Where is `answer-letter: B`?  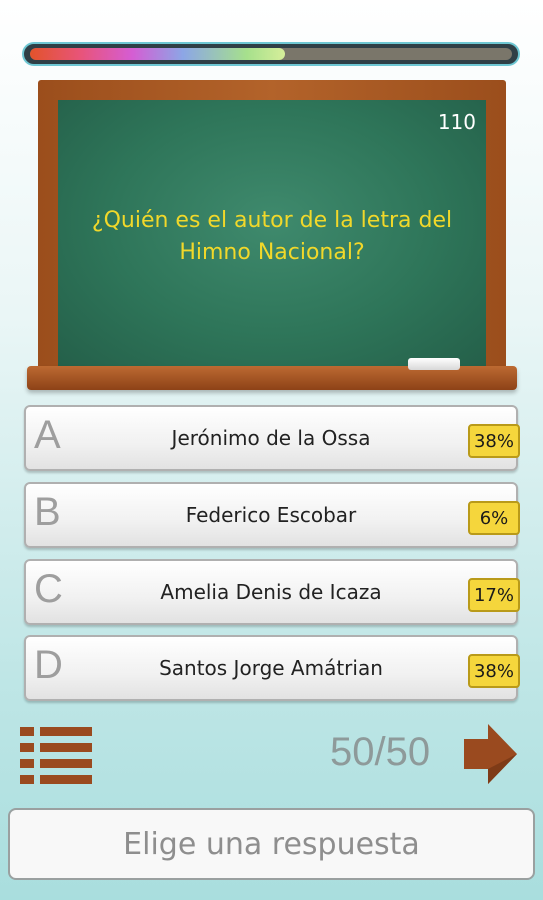
answer-letter: B is located at coordinates (47, 512).